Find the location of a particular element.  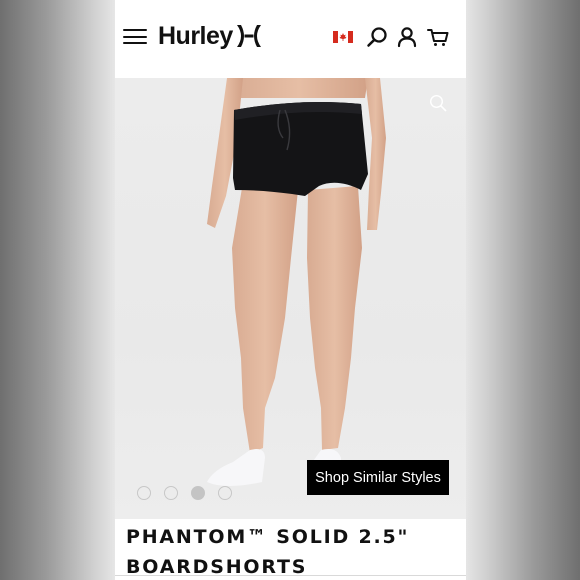

hamburger-menu-icon is located at coordinates (135, 37).